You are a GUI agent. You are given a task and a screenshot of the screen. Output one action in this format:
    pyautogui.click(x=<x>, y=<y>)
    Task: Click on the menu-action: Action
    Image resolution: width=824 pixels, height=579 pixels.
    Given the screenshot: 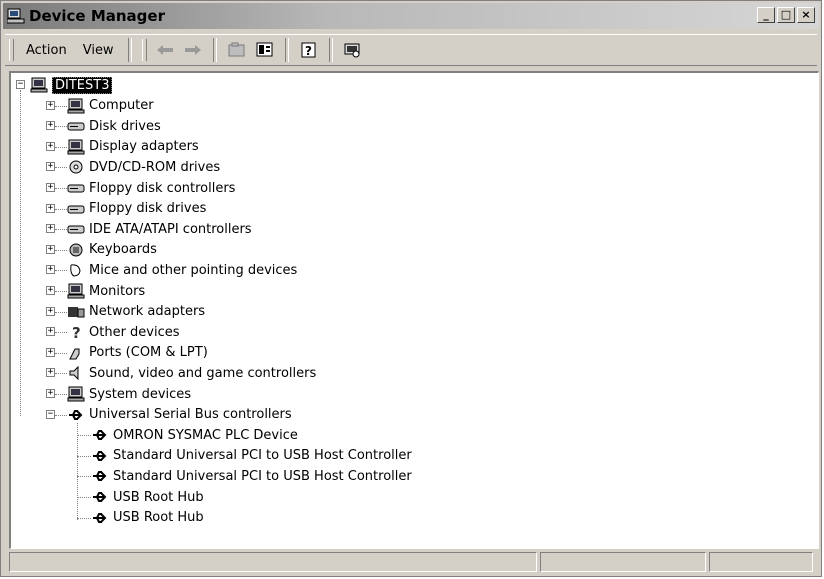 What is the action you would take?
    pyautogui.click(x=46, y=50)
    